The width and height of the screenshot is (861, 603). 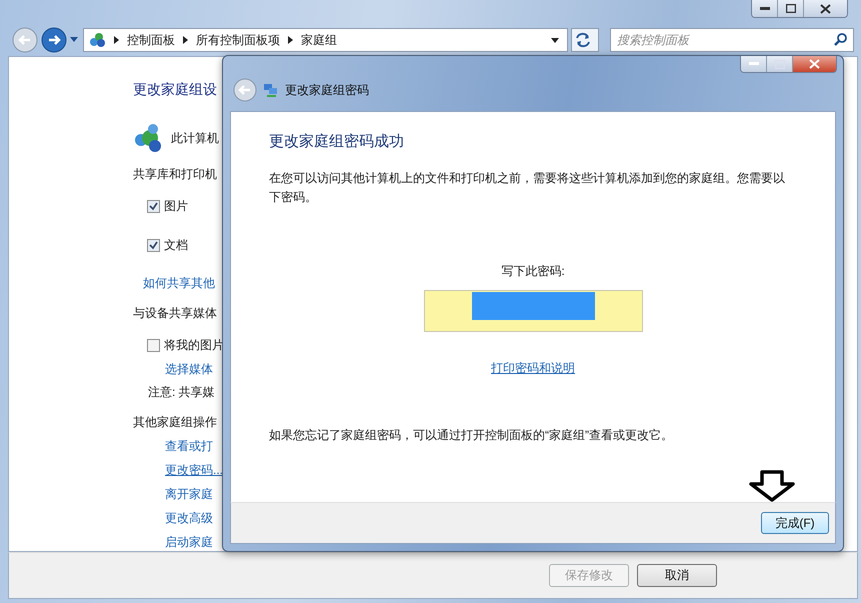 What do you see at coordinates (195, 138) in the screenshot?
I see `computer-label: 此计算机` at bounding box center [195, 138].